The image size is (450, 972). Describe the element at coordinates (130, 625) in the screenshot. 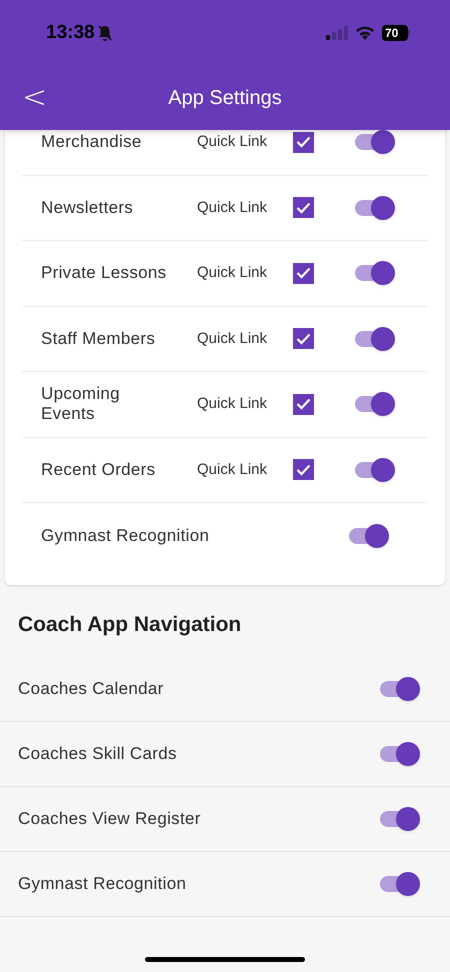

I see `section-title: Coach App Navigation` at that location.